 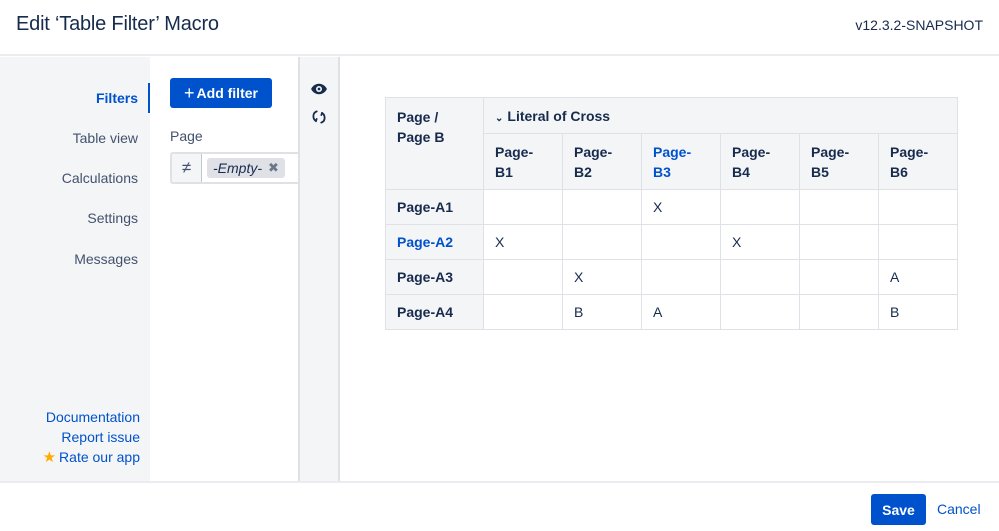 What do you see at coordinates (662, 171) in the screenshot?
I see `column-header-line2: B3` at bounding box center [662, 171].